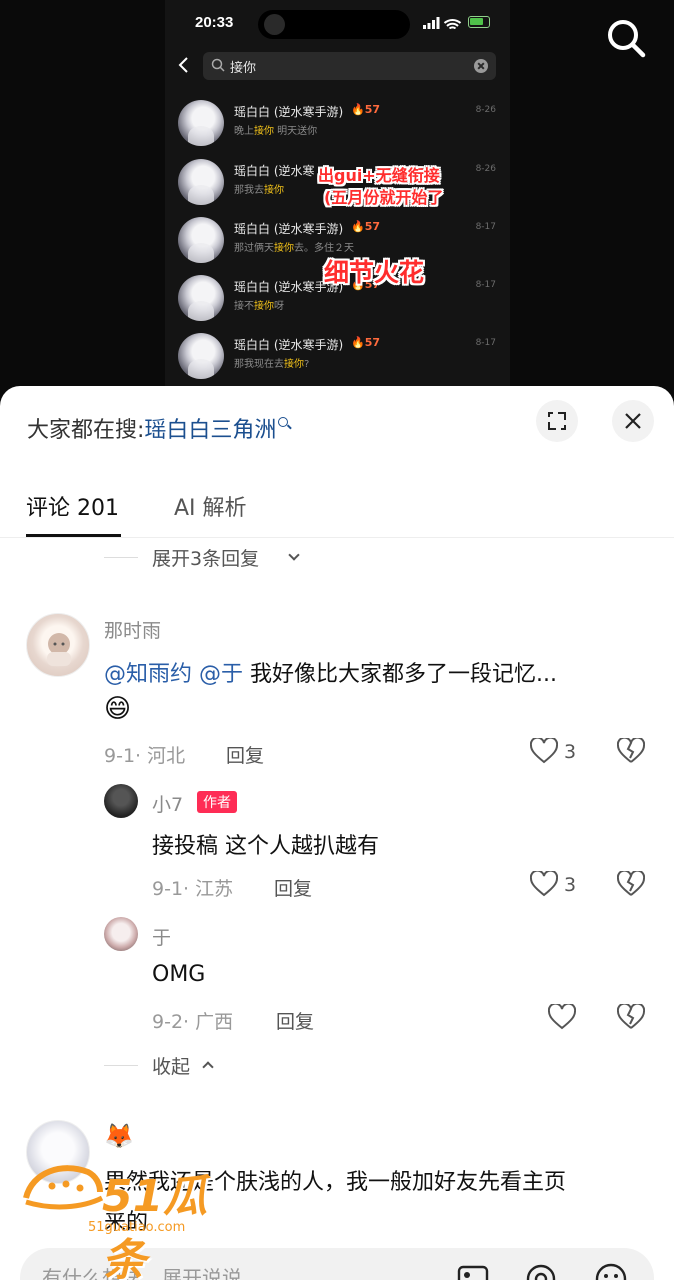  I want to click on expand-icon, so click(557, 421).